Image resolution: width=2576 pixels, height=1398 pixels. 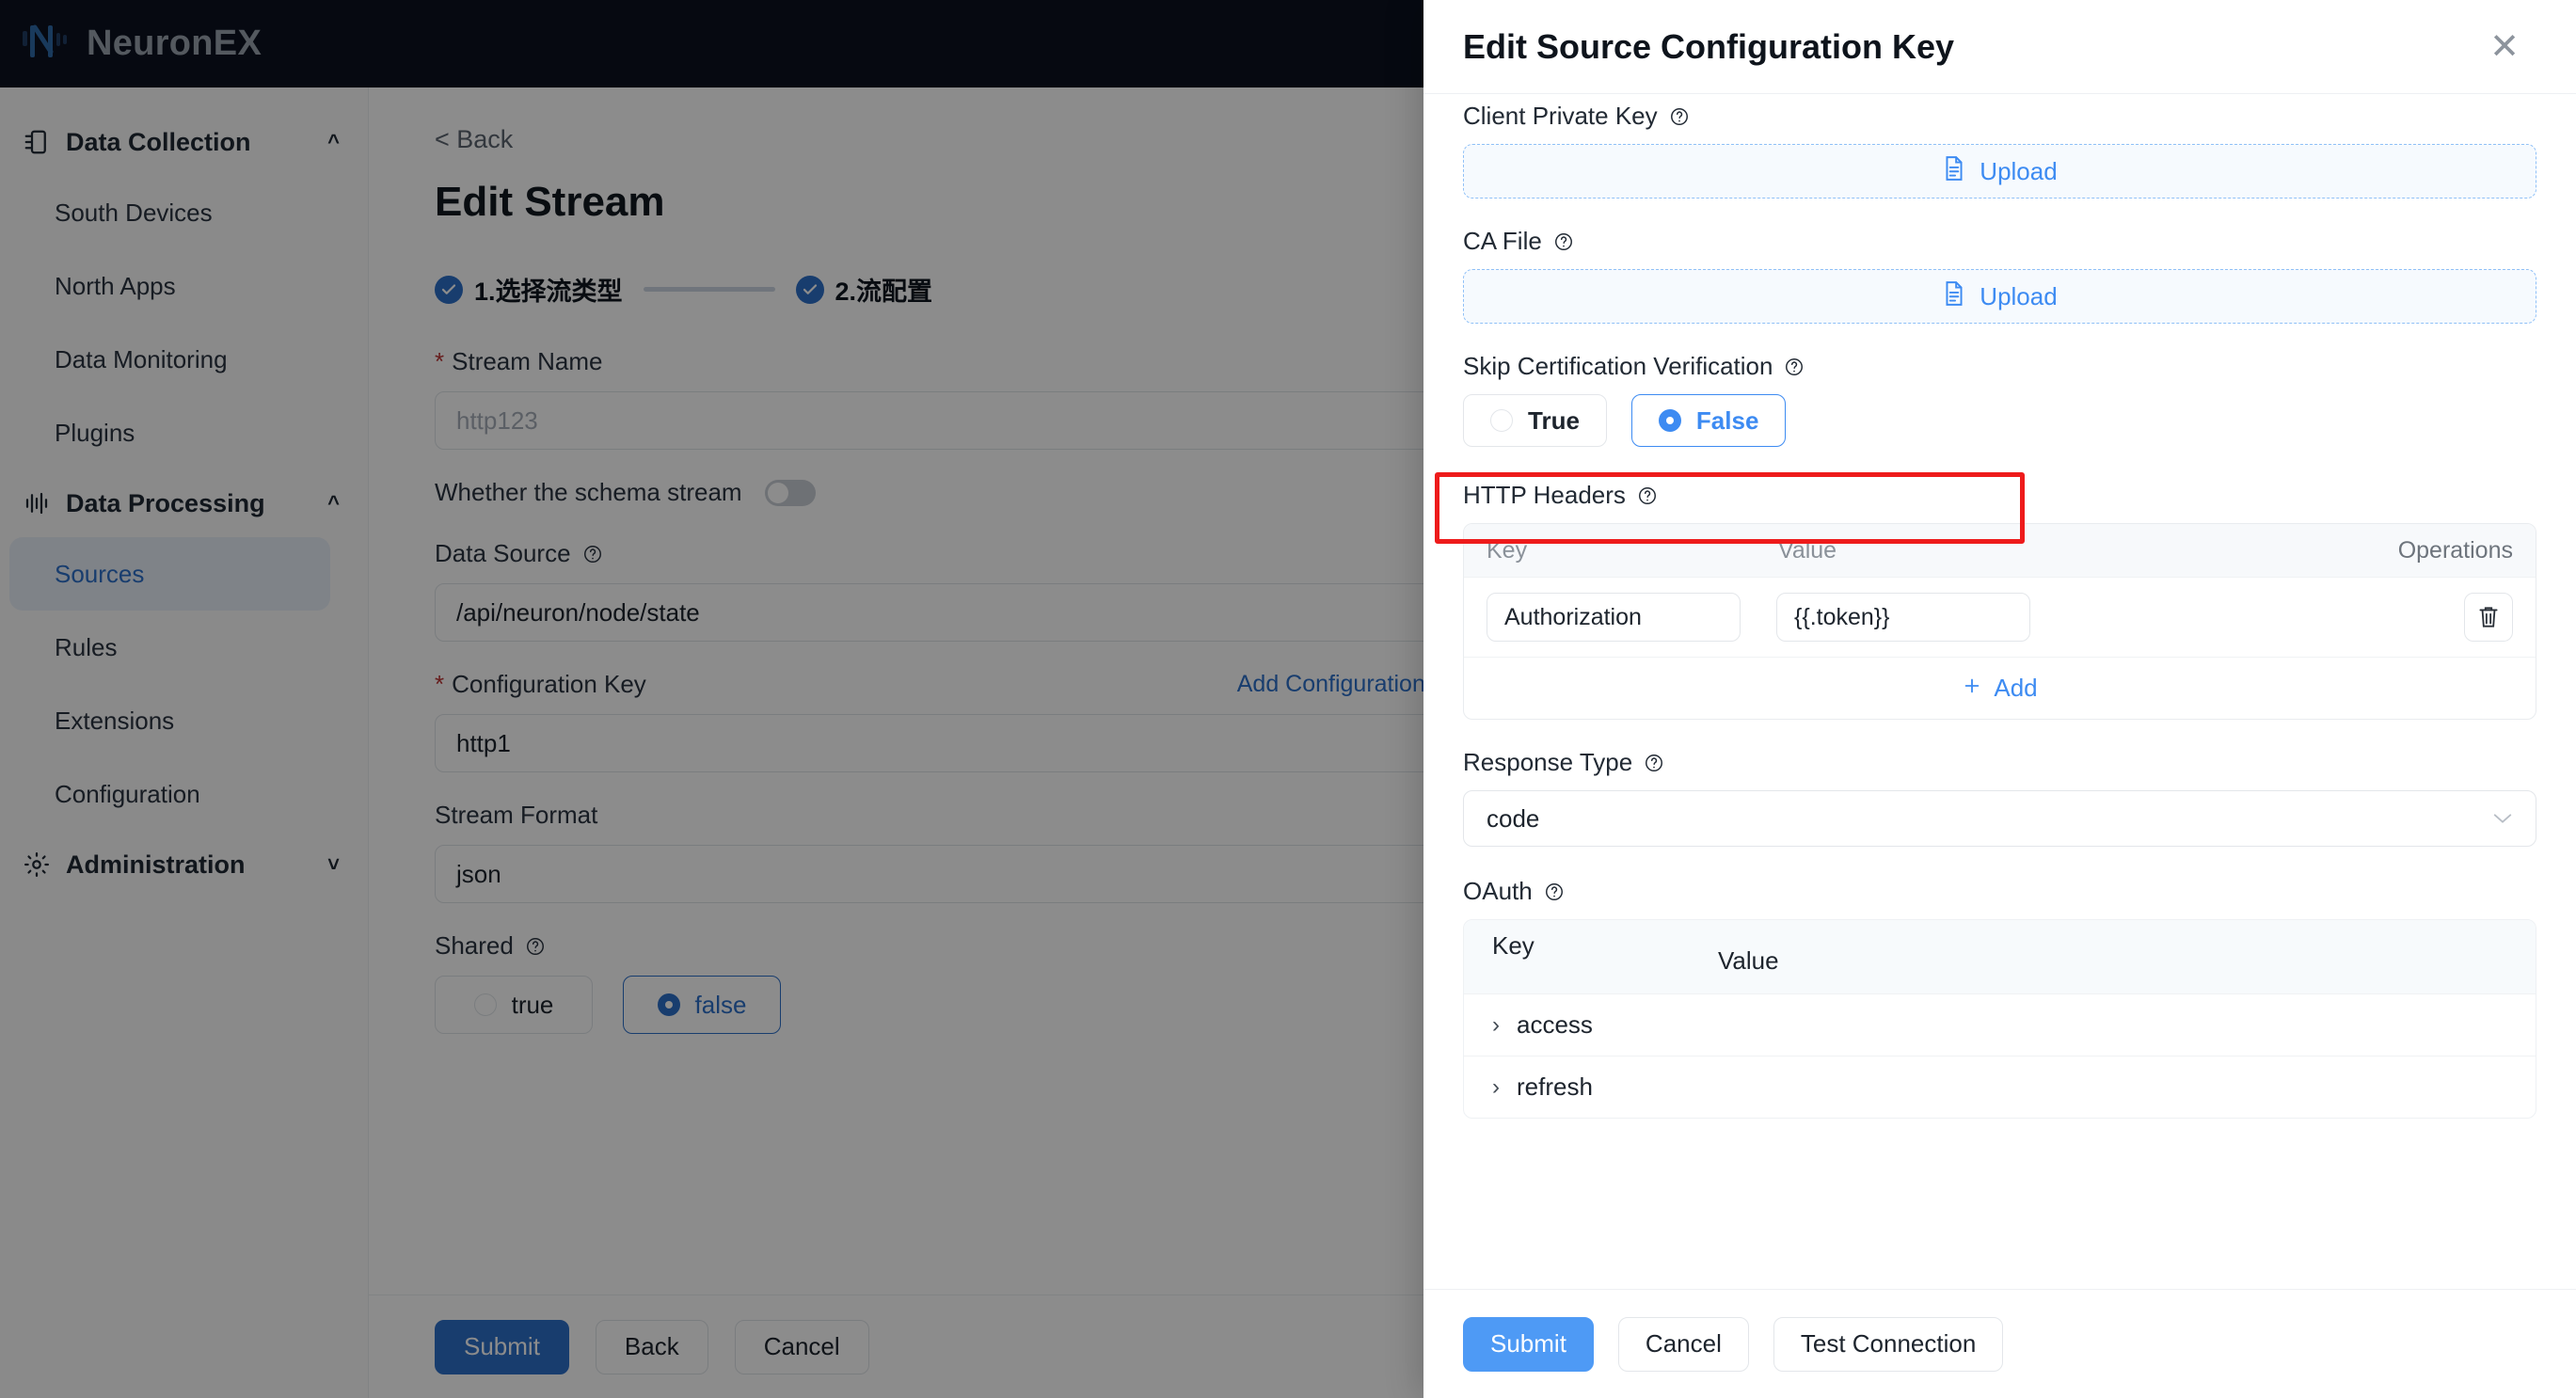 I want to click on trash-icon, so click(x=2488, y=617).